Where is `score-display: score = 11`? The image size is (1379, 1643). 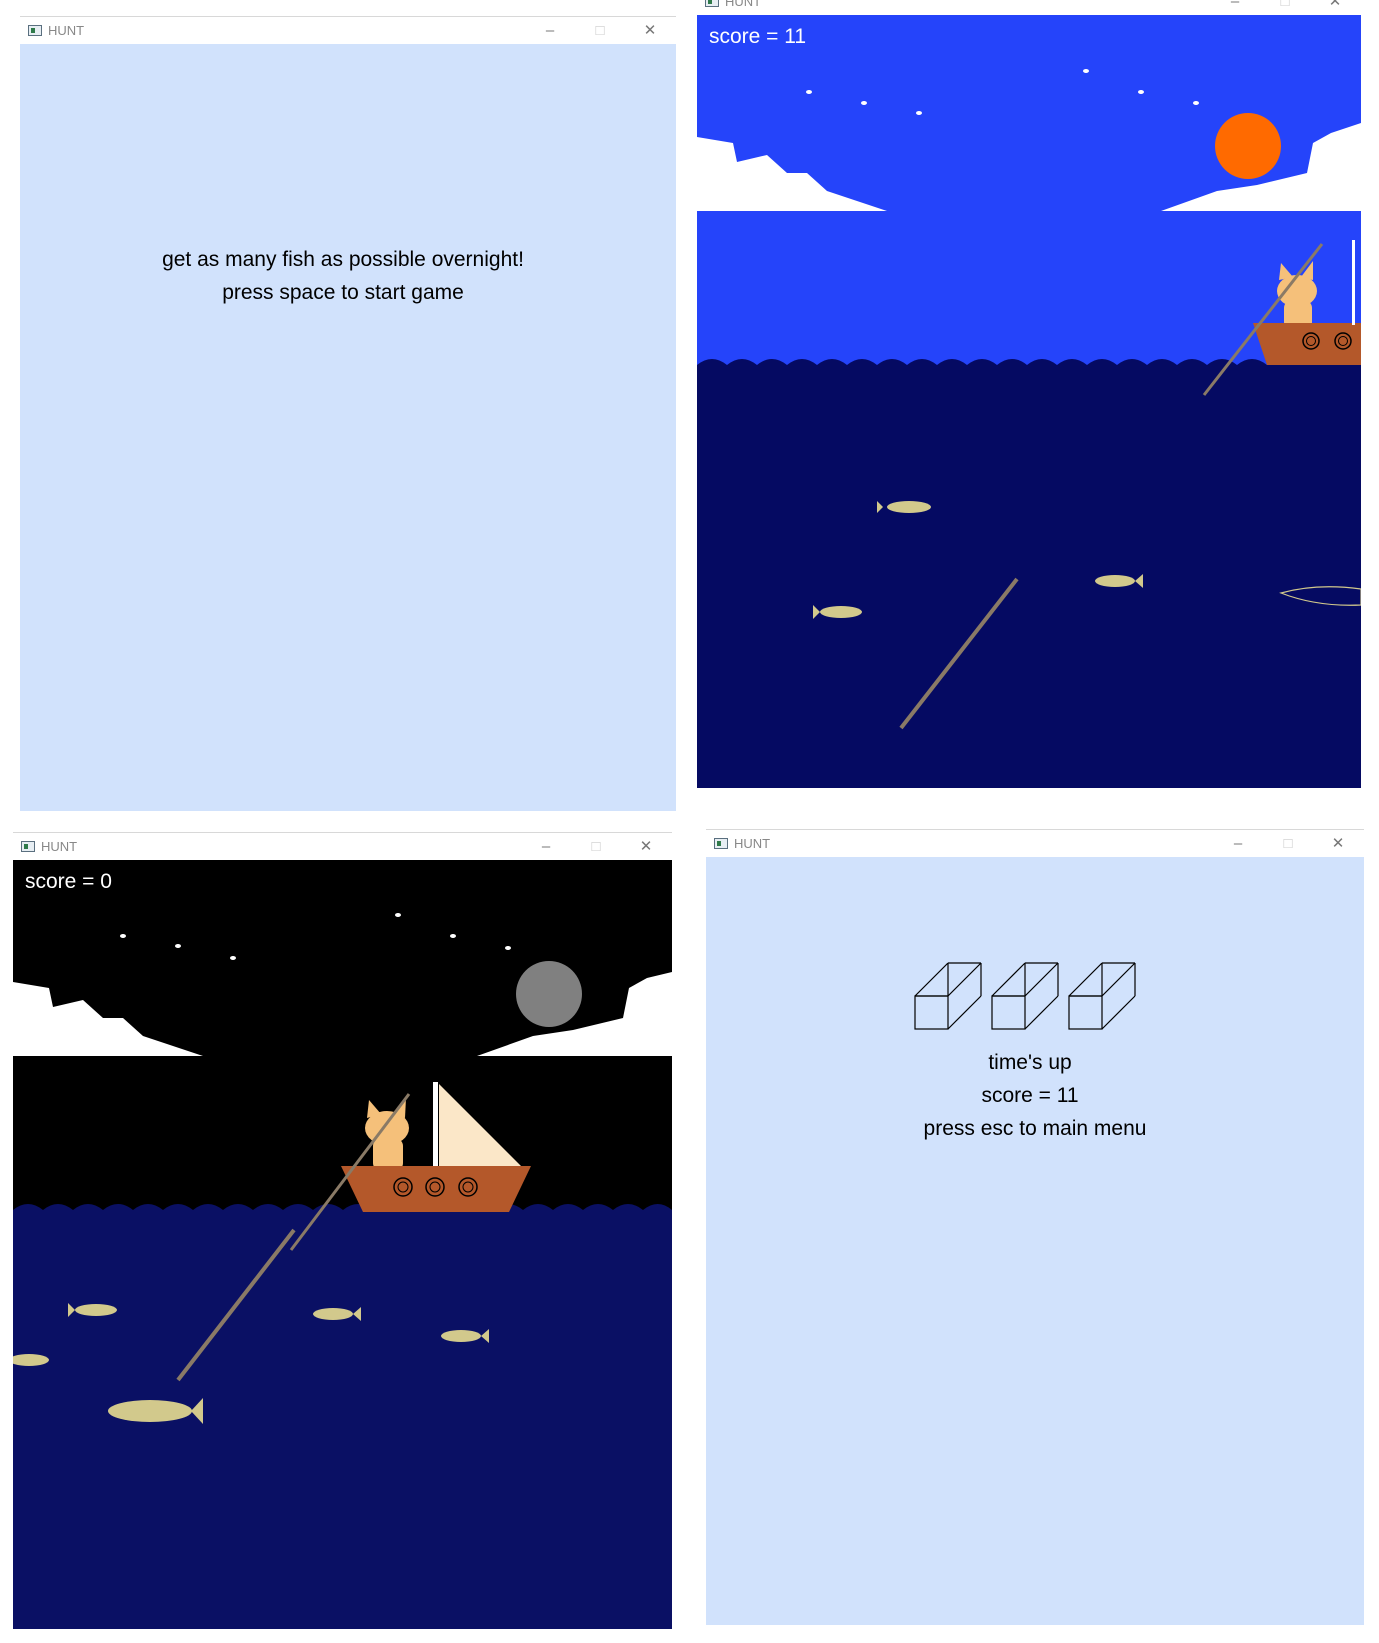 score-display: score = 11 is located at coordinates (758, 36).